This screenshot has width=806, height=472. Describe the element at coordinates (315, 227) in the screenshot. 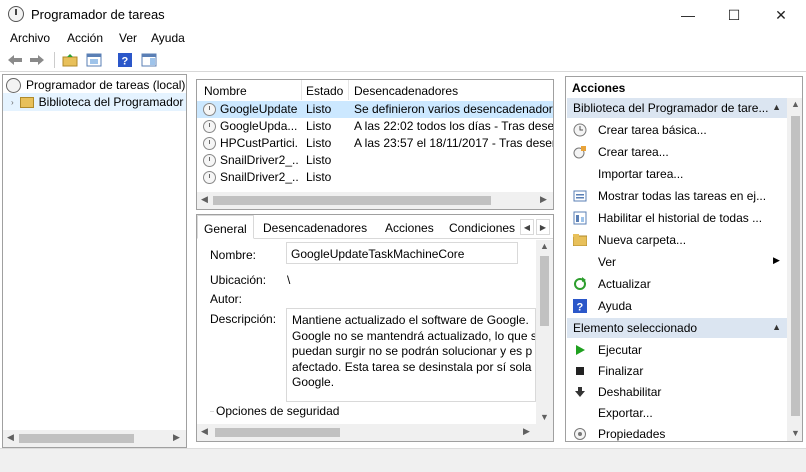

I see `tab-triggers: Desencadenadores` at that location.